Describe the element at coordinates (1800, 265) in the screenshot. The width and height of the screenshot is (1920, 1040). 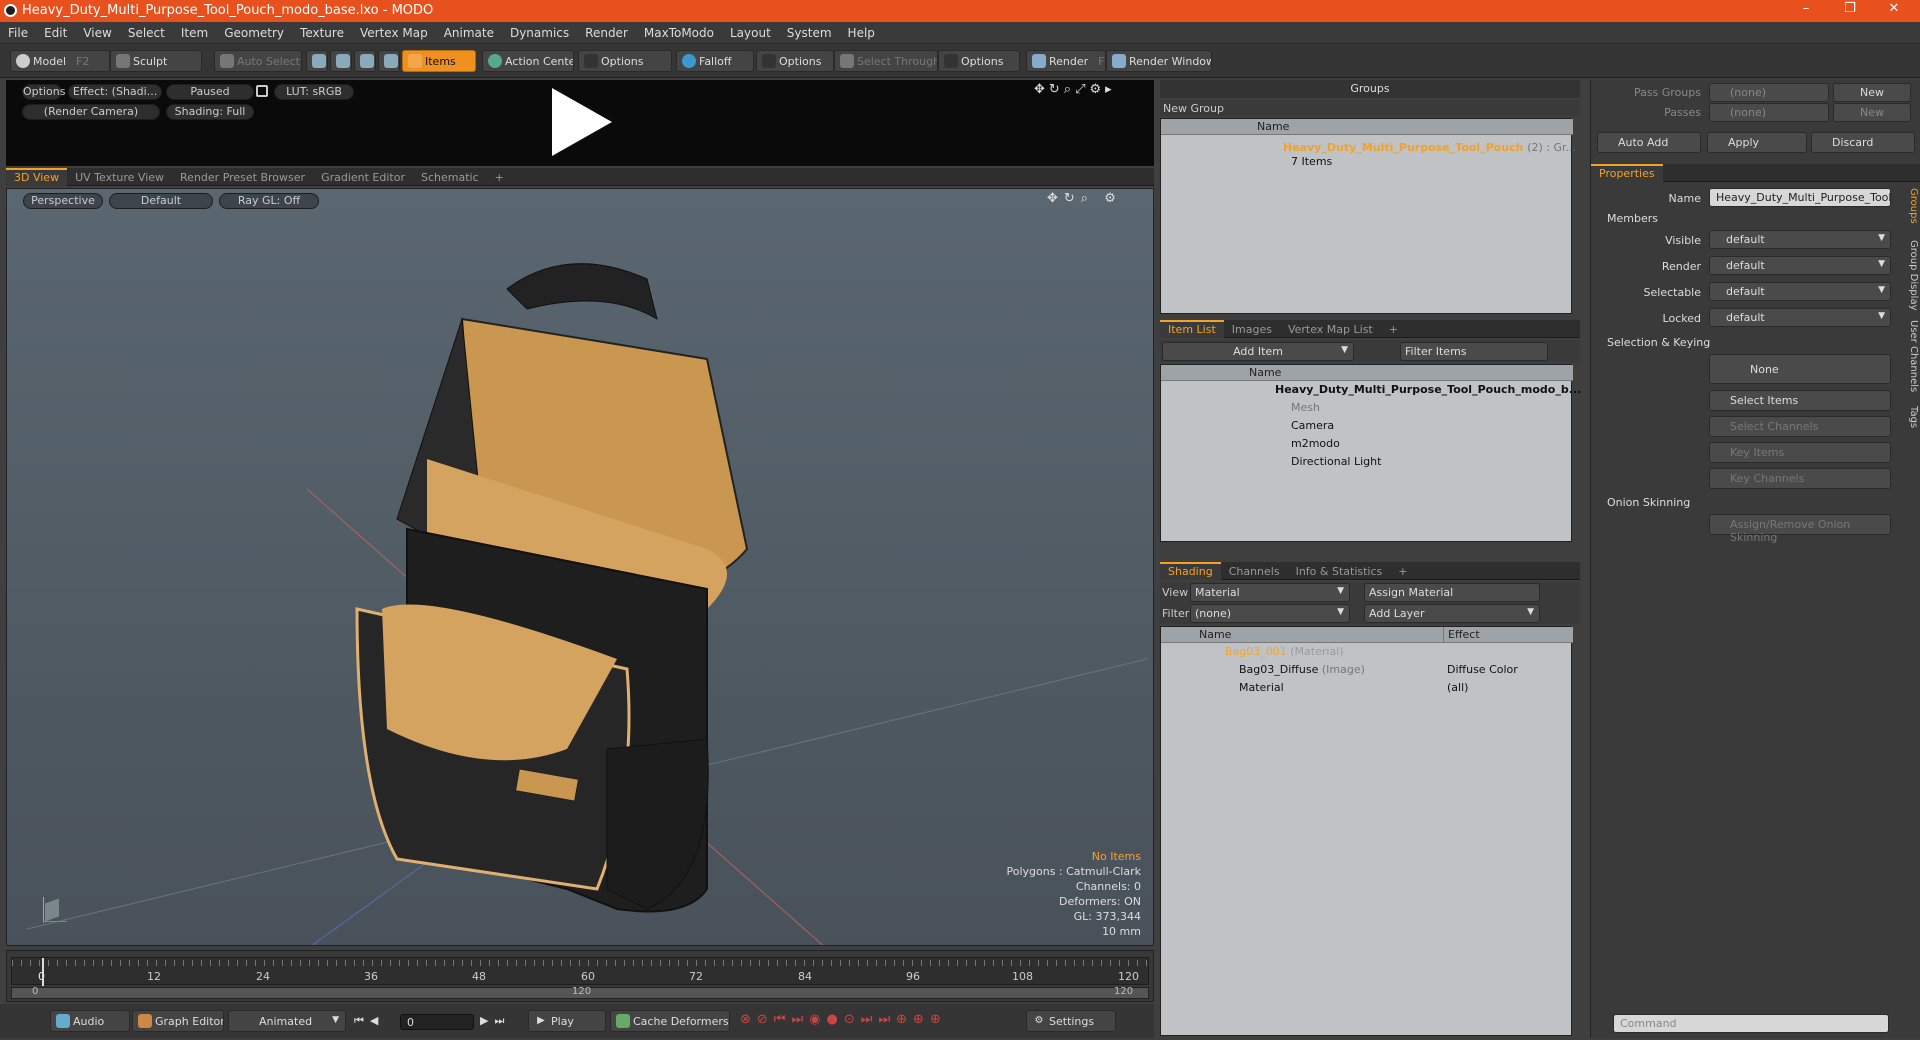
I see `render-dropdown: default ▼` at that location.